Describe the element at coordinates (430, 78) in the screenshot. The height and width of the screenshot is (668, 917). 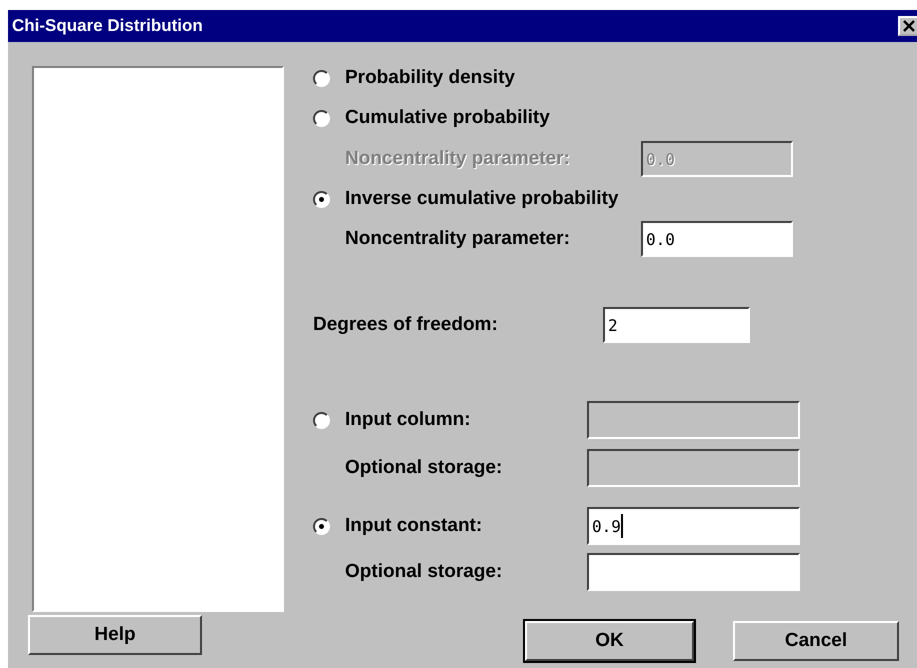
I see `option-label: Probability density` at that location.